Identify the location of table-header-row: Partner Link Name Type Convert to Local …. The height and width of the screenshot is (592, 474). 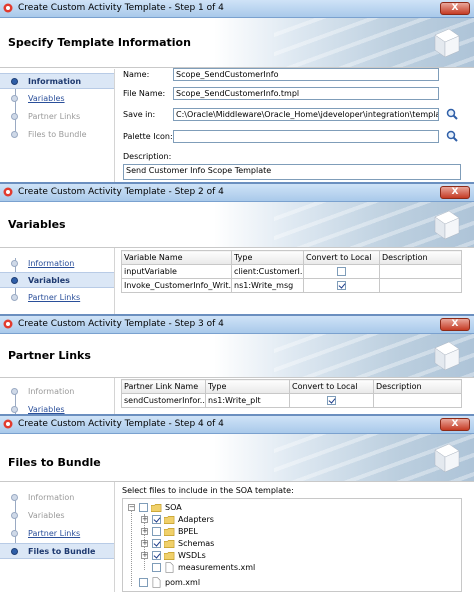
(291, 386).